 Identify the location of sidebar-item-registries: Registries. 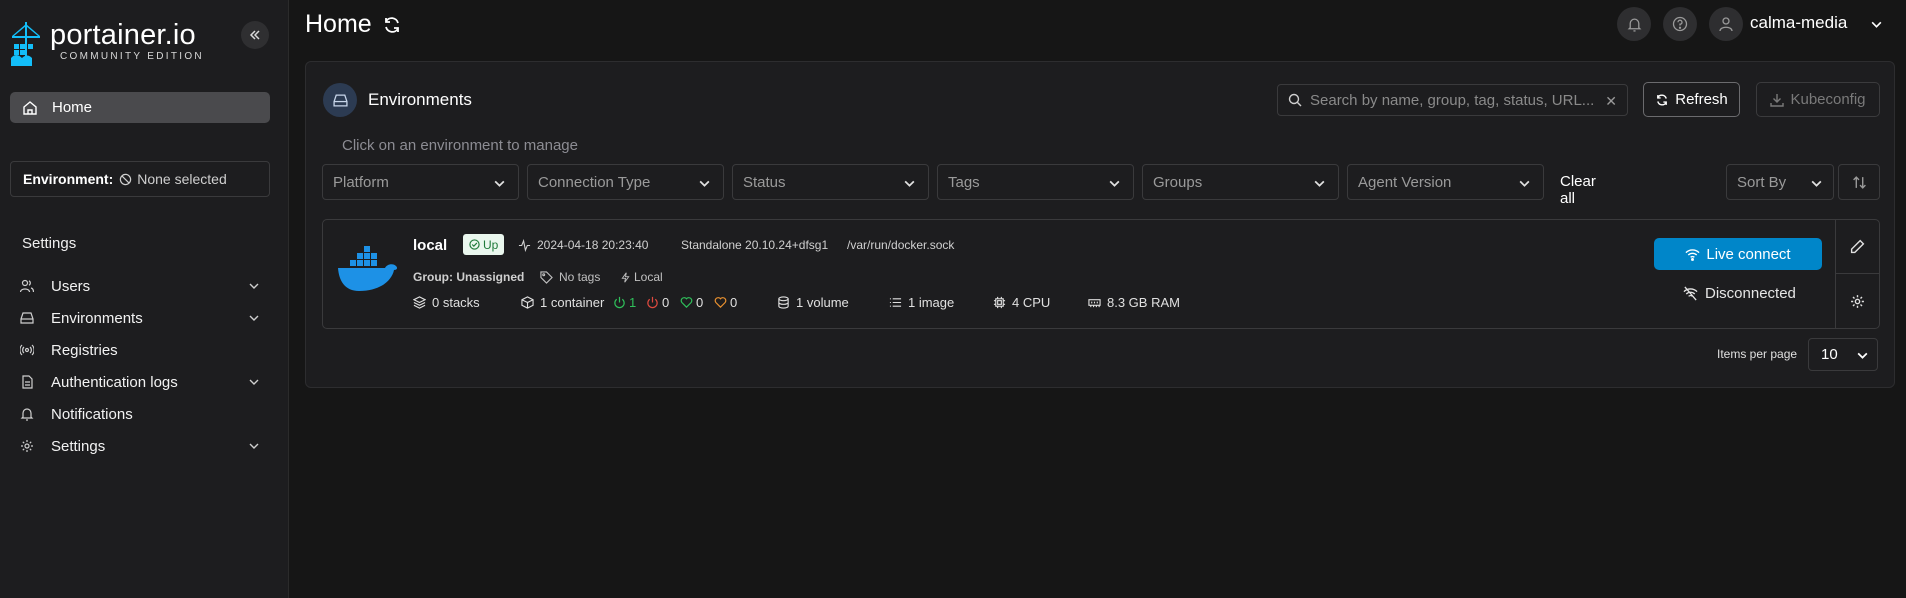
(140, 350).